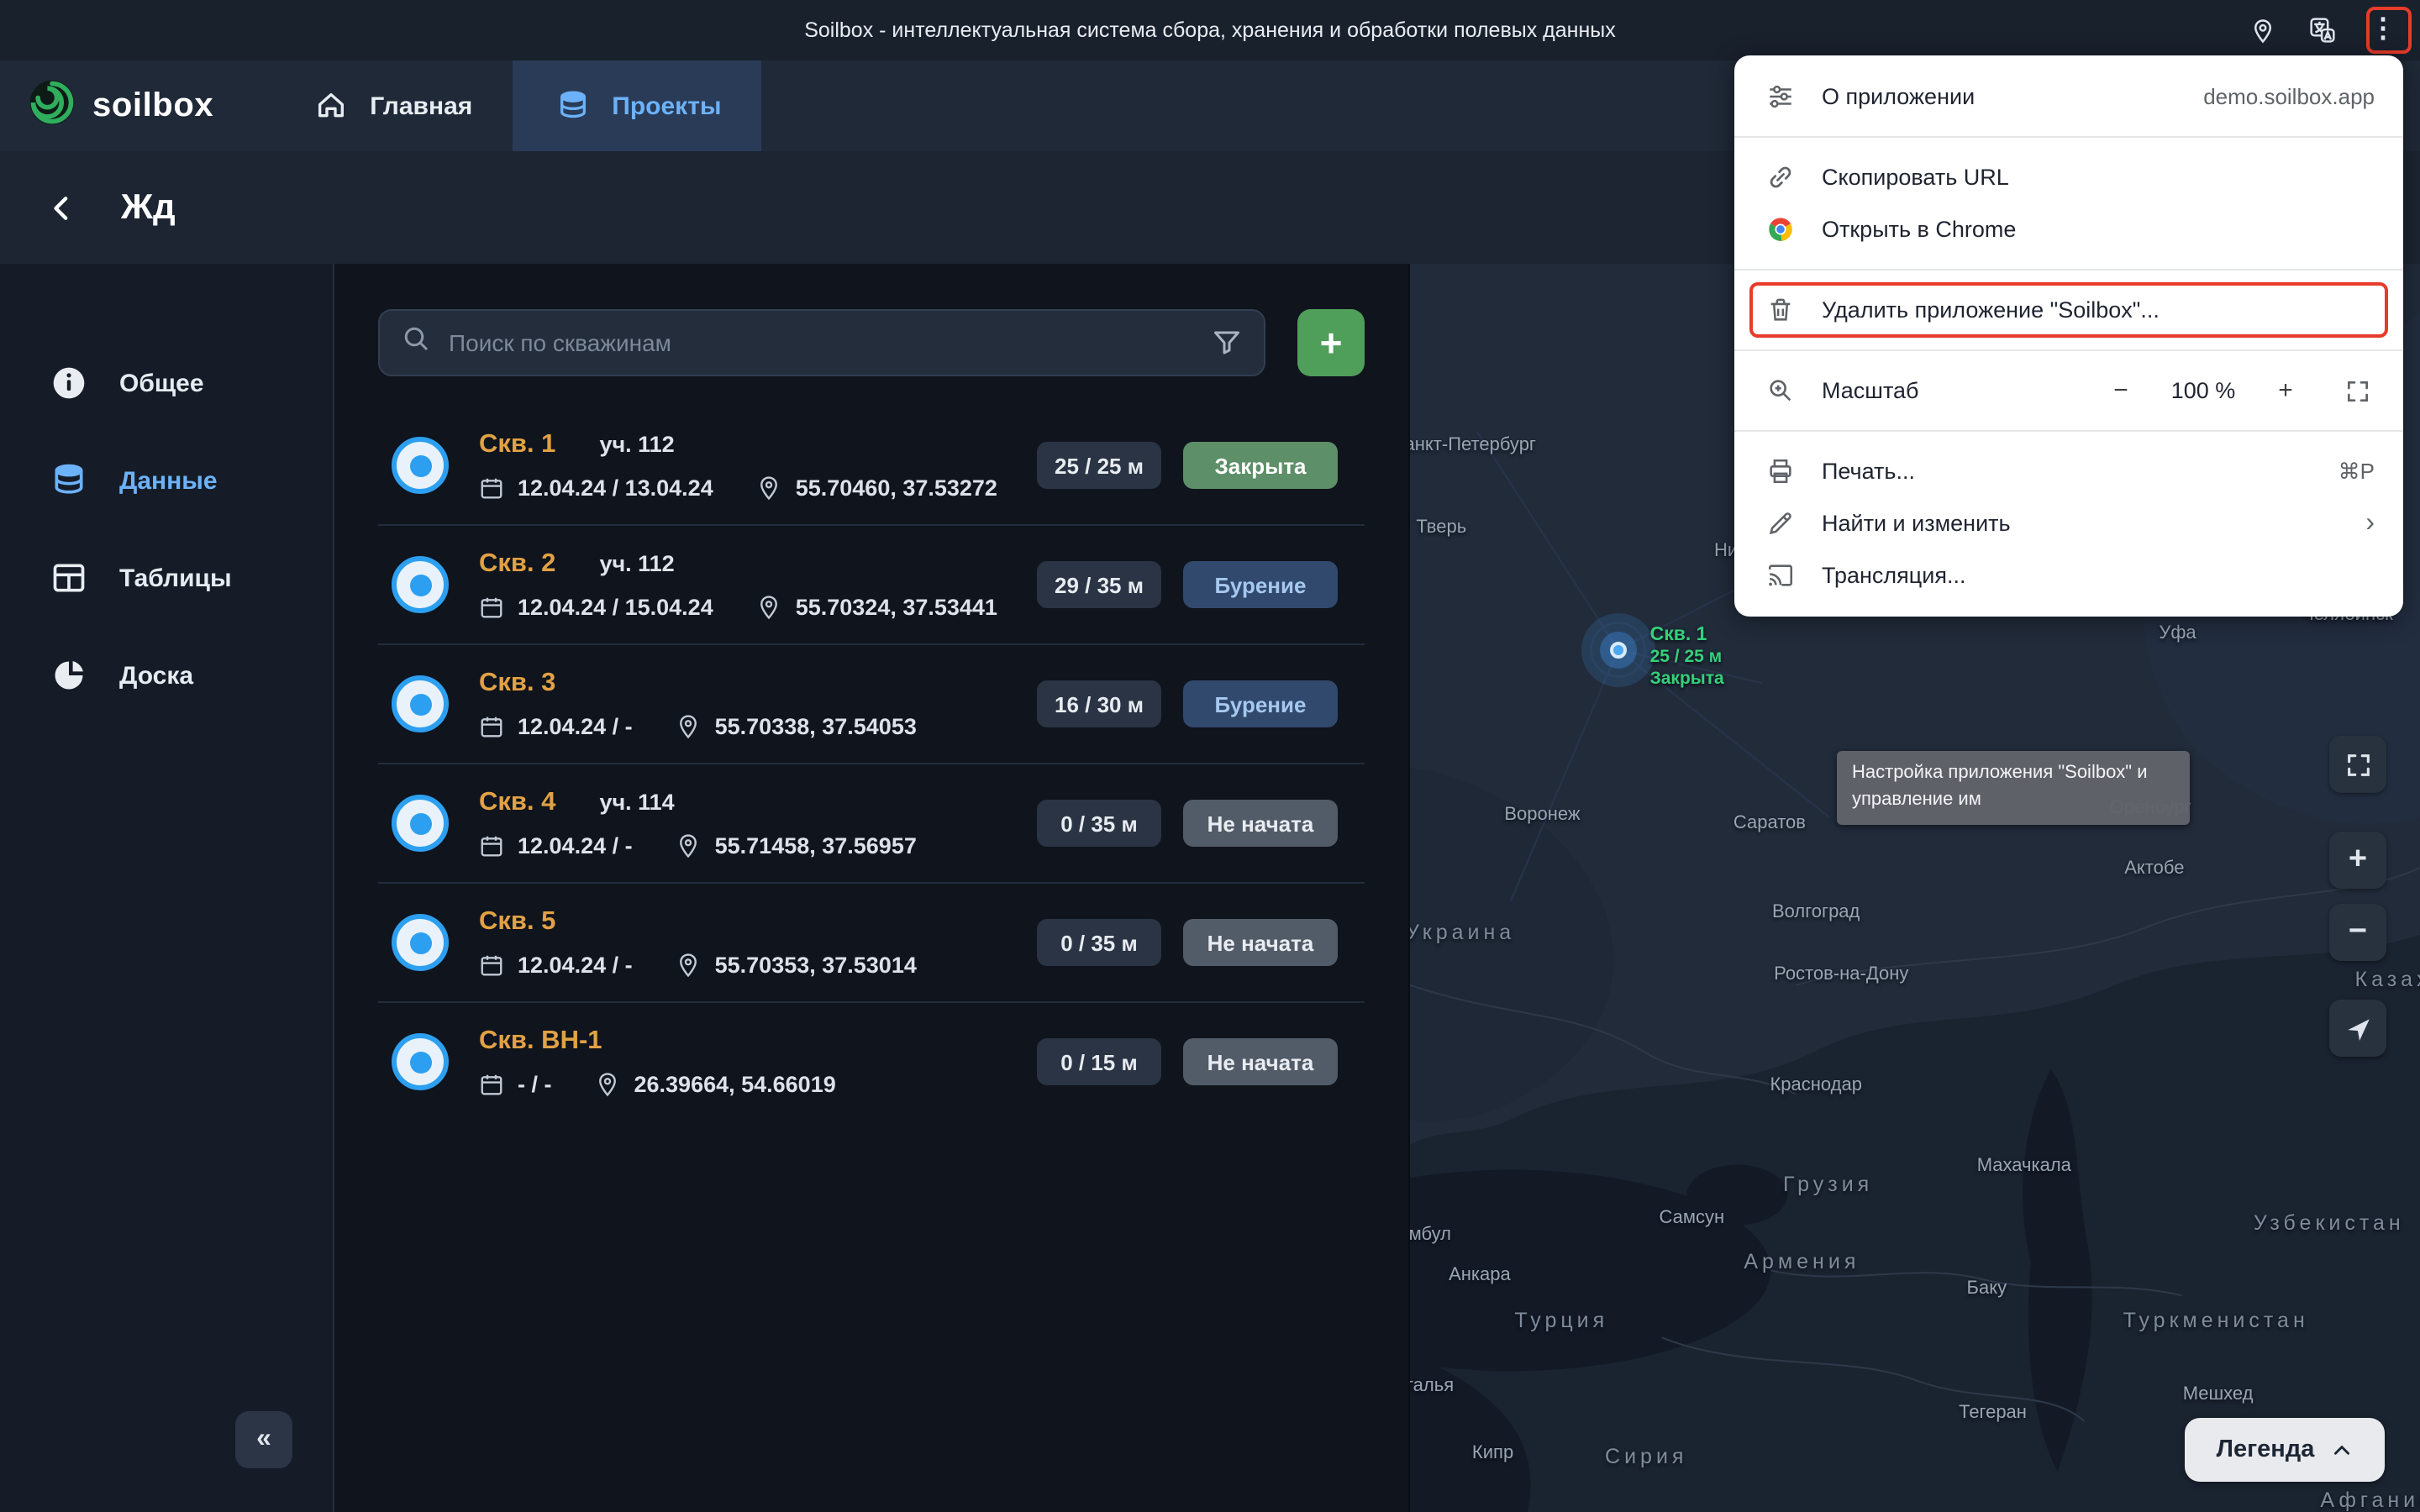  I want to click on menu-item-about: О приложении demo.soilbox.app, so click(2068, 97).